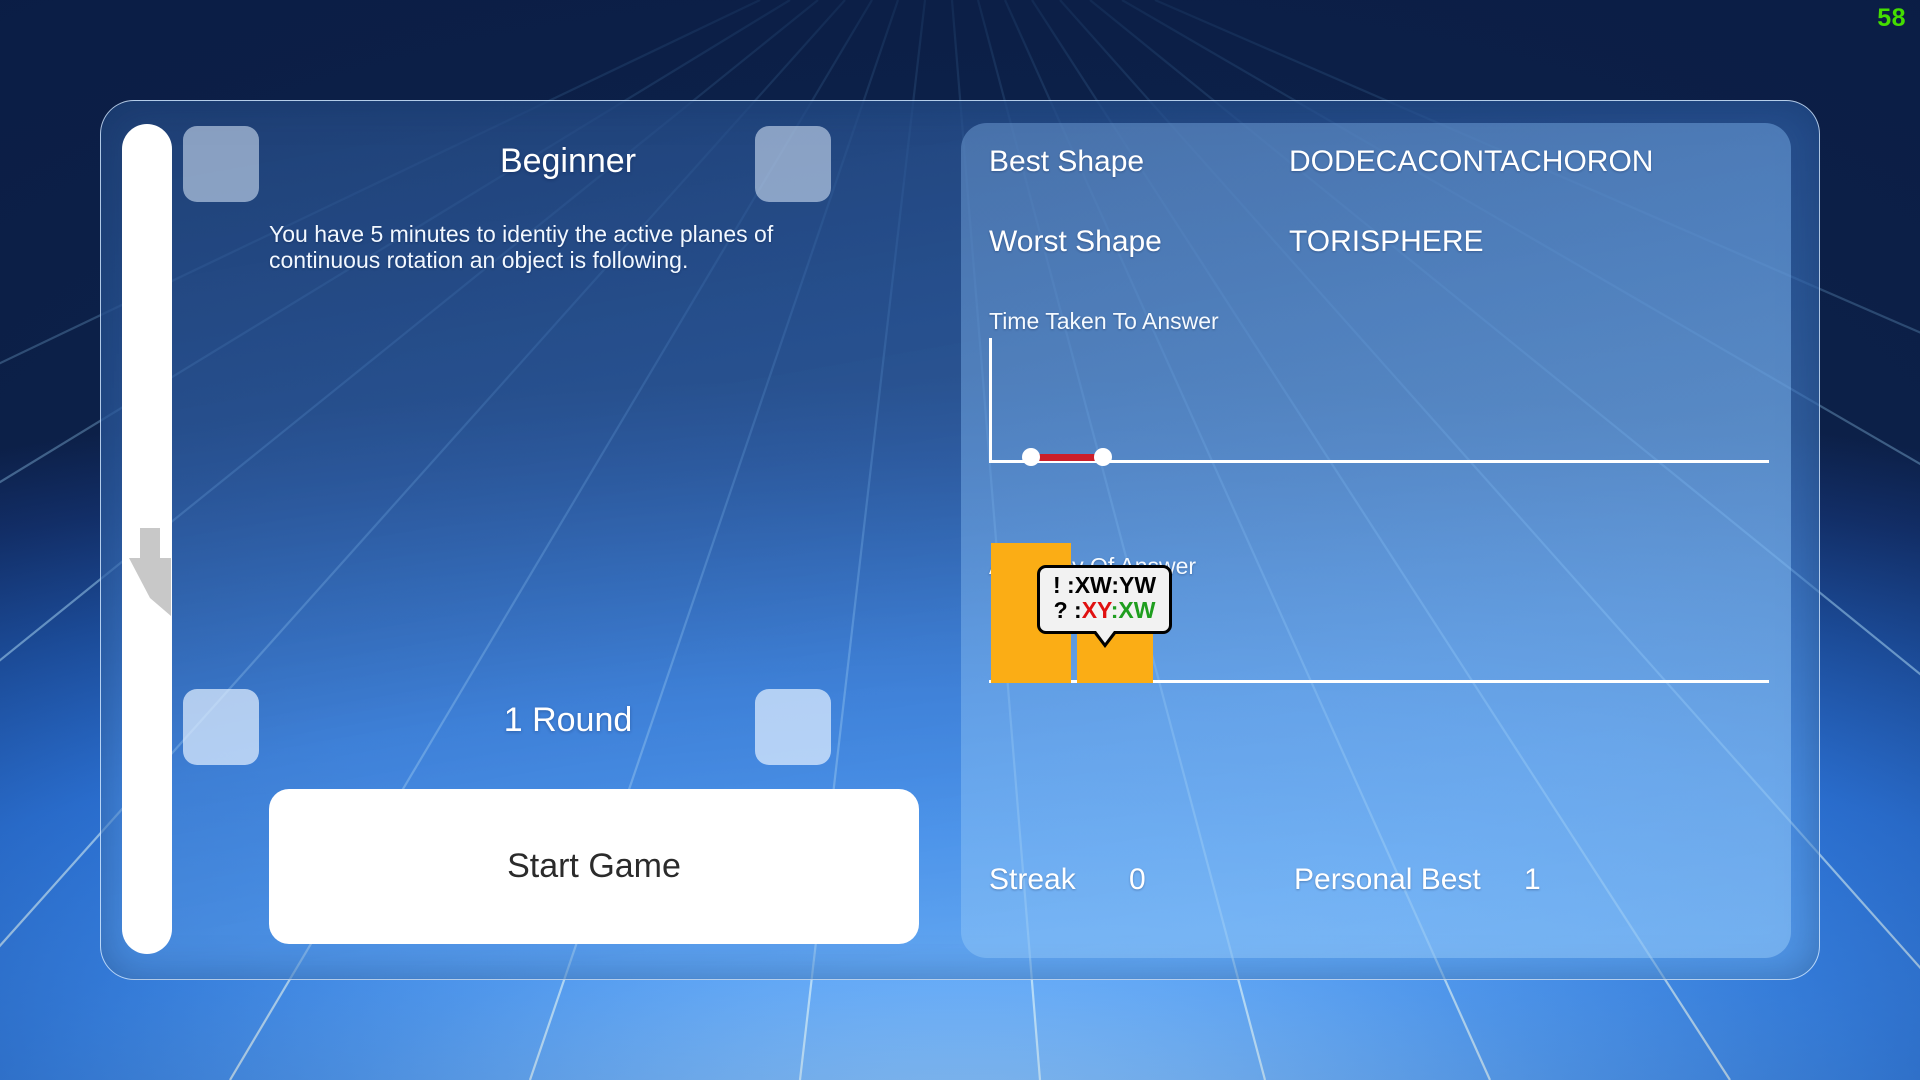  I want to click on difficulty-selector: Beginner, so click(568, 166).